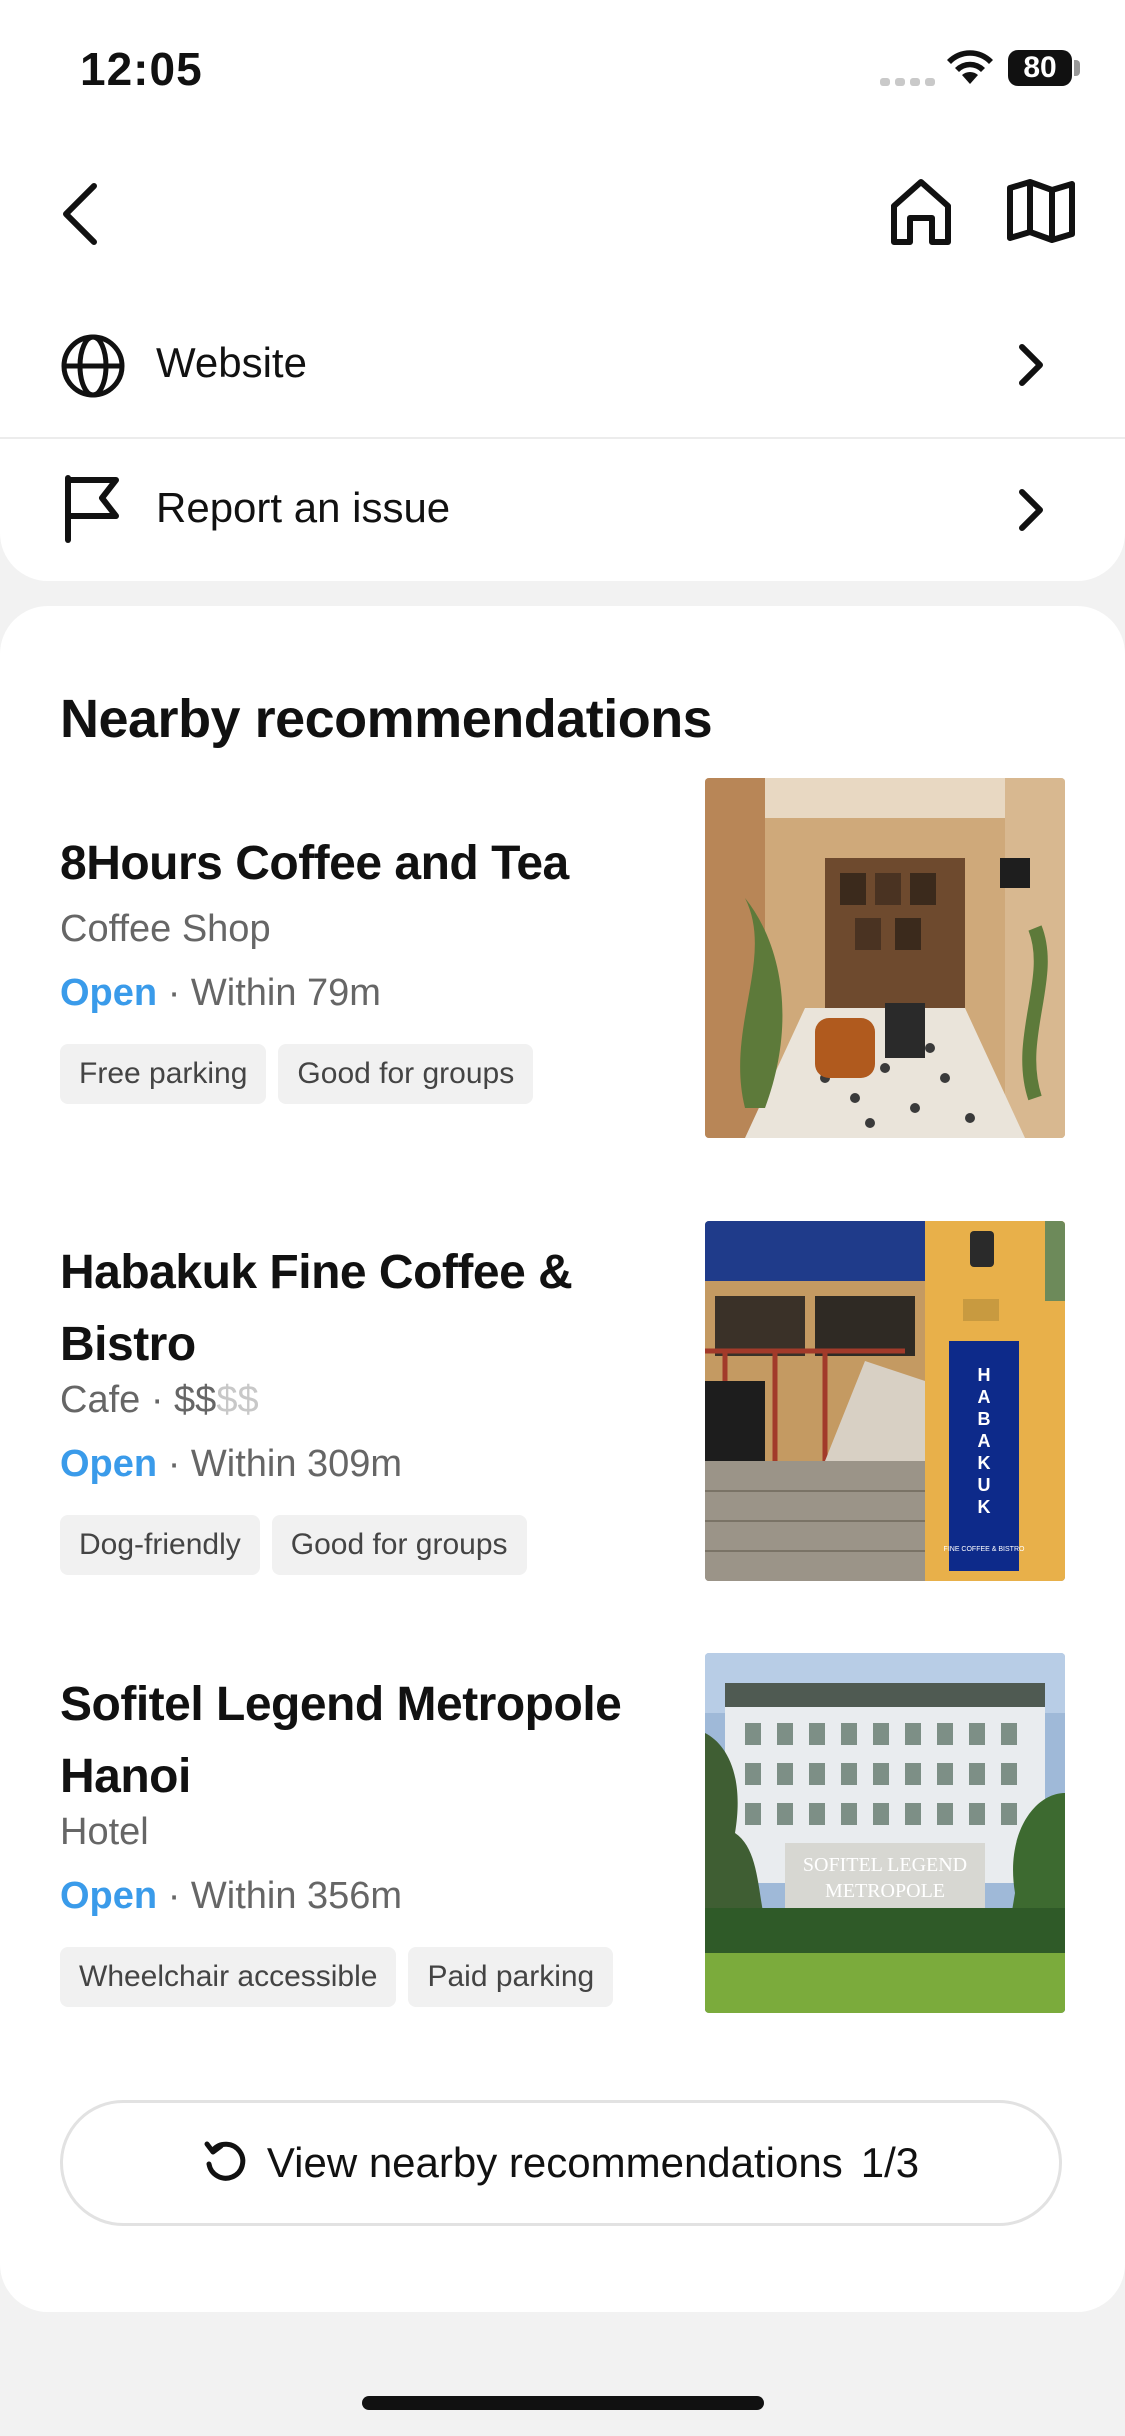 This screenshot has width=1125, height=2436. I want to click on tag-list: Dog-friendly Good for groups, so click(293, 1545).